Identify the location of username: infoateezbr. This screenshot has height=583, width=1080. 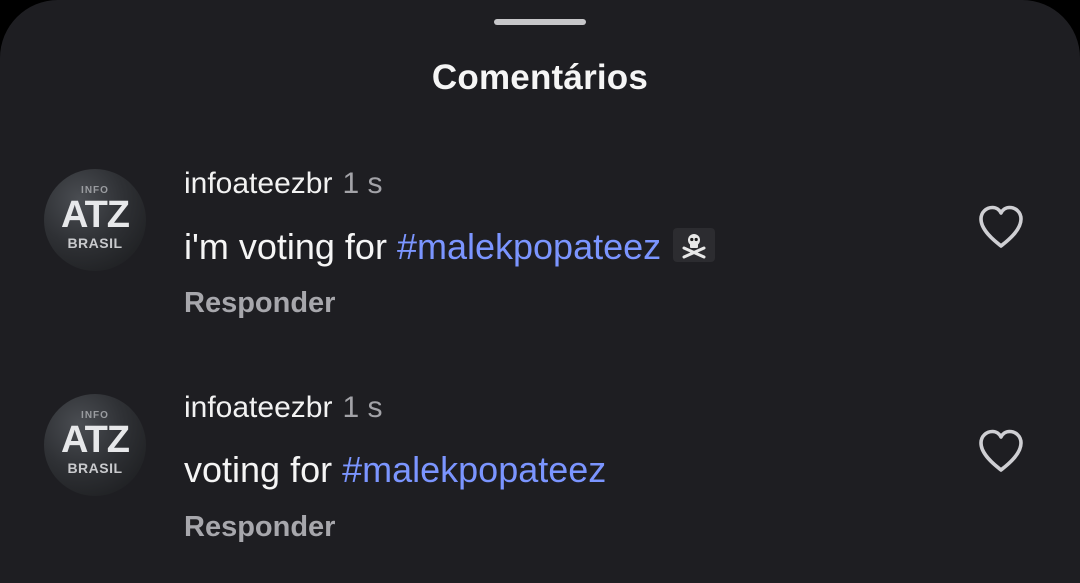
(258, 407).